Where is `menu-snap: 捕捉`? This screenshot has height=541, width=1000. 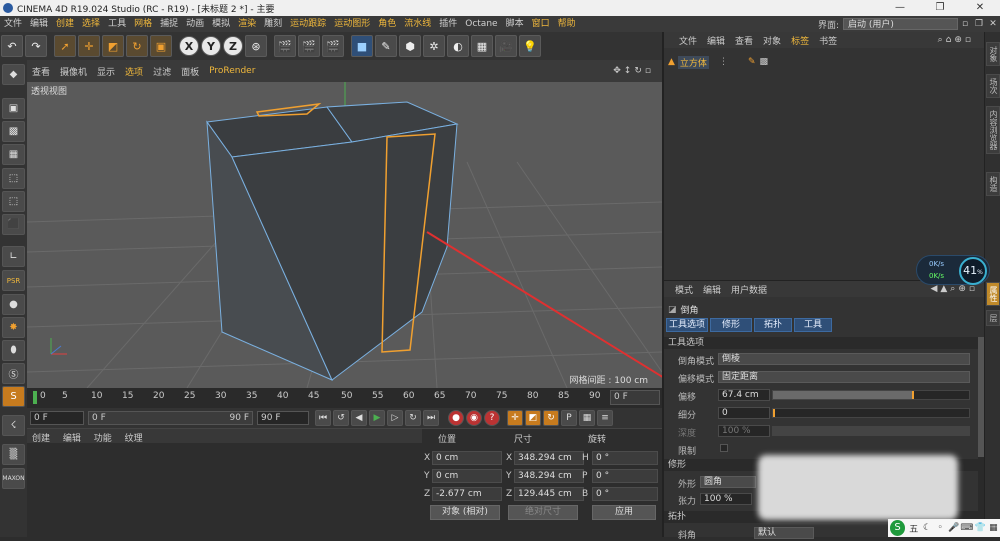 menu-snap: 捕捉 is located at coordinates (169, 24).